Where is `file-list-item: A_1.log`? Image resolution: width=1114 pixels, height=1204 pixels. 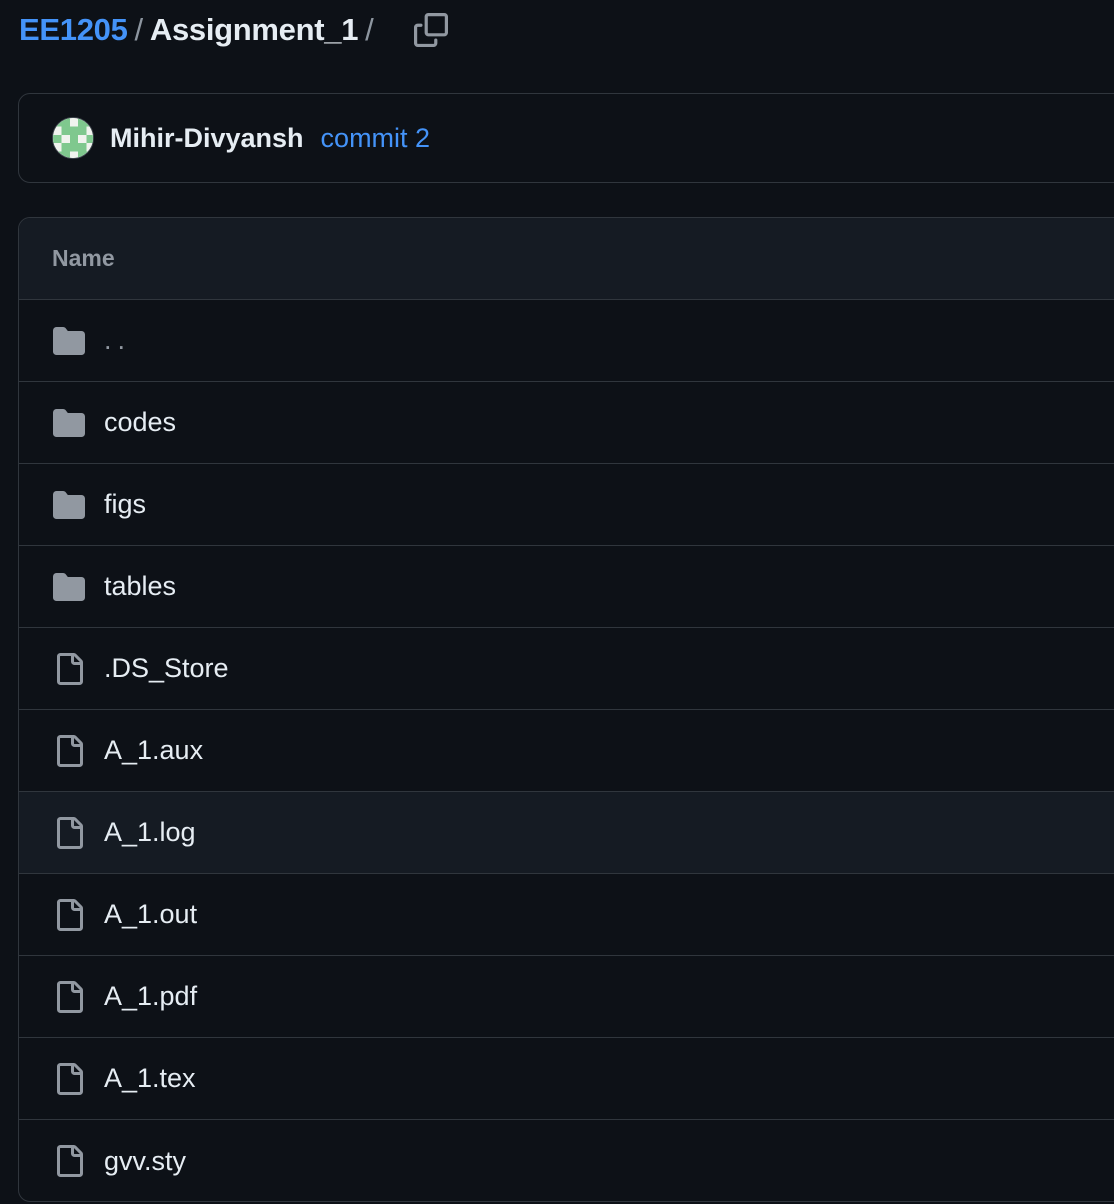
file-list-item: A_1.log is located at coordinates (566, 833).